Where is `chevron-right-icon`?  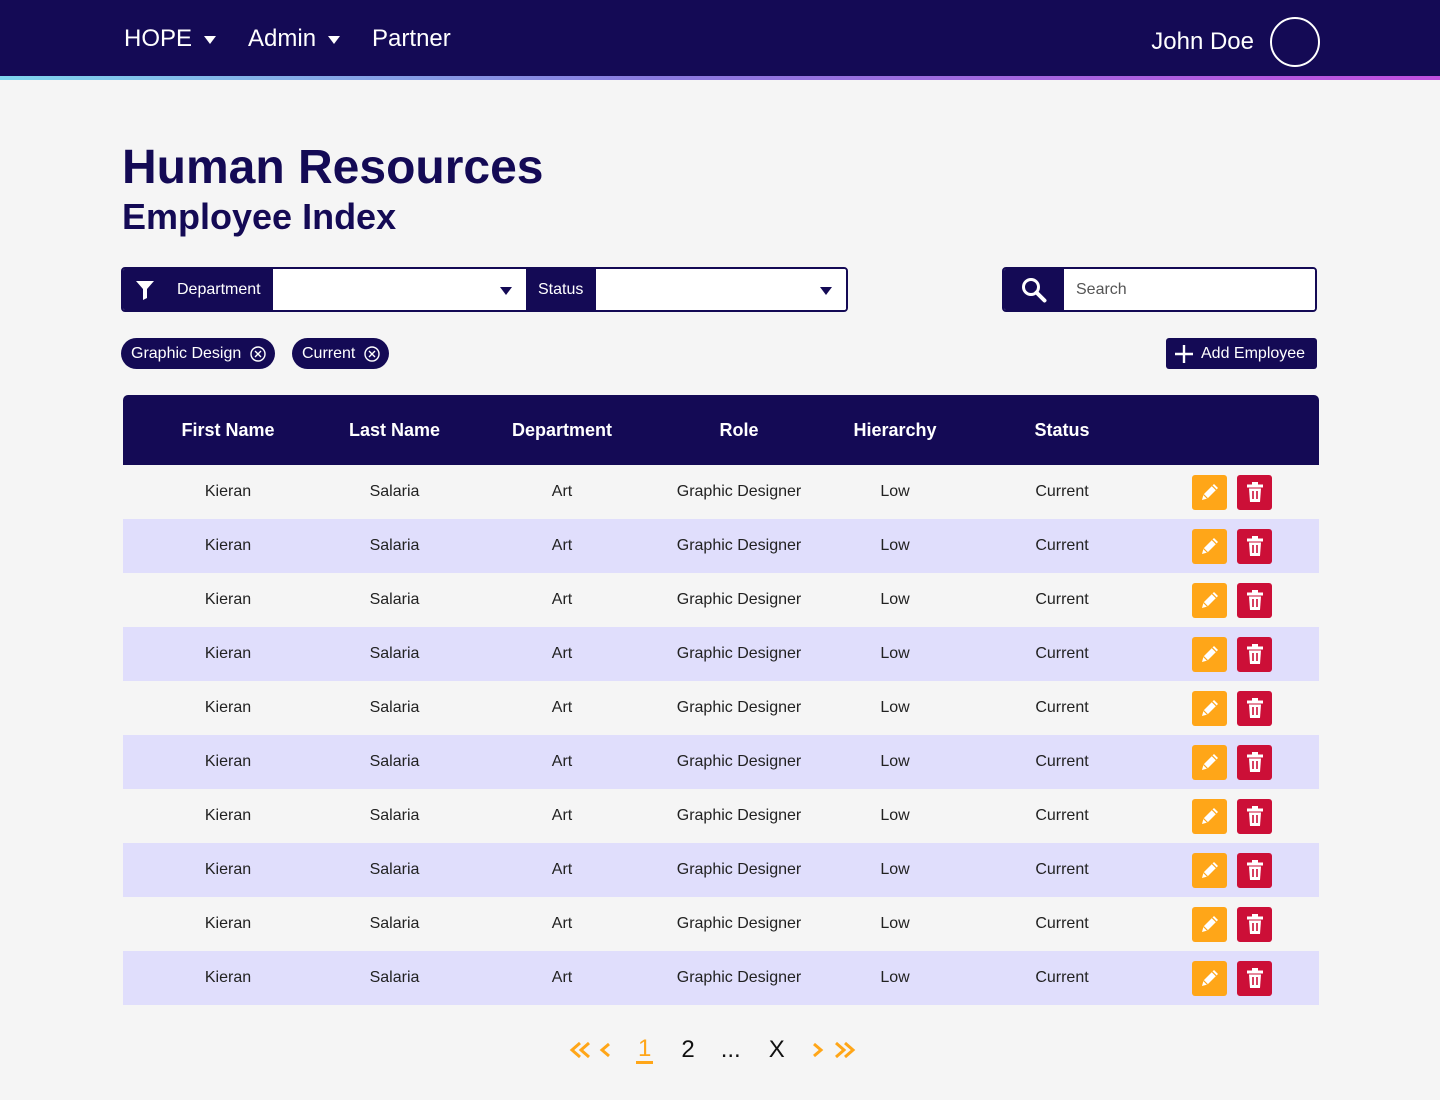
chevron-right-icon is located at coordinates (818, 1050).